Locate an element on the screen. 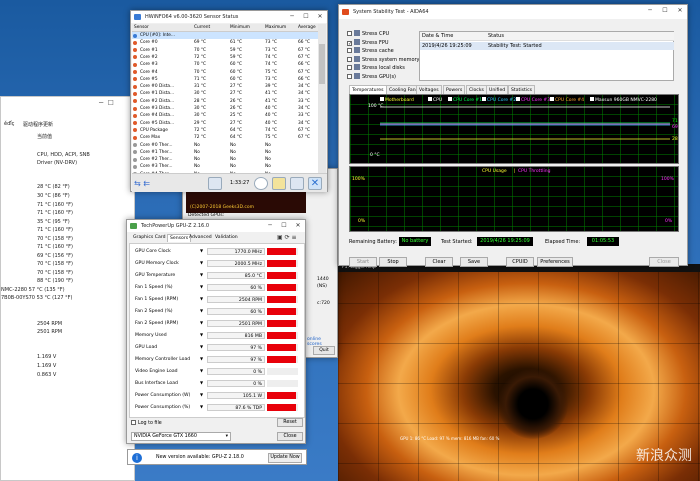 This screenshot has height=481, width=700. cpuid-button: CPUID is located at coordinates (520, 262).